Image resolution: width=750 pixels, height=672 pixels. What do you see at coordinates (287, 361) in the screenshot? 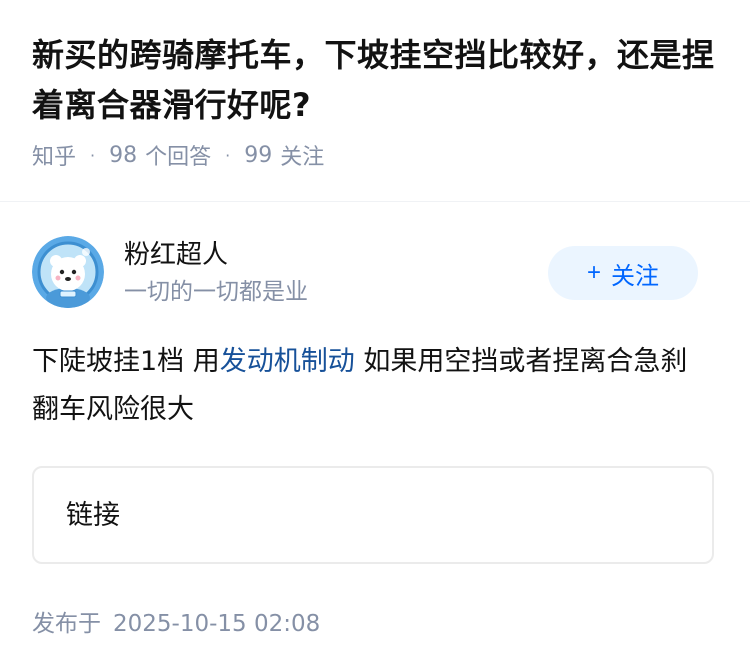
I see `answer-inline-link: 发动机制动` at bounding box center [287, 361].